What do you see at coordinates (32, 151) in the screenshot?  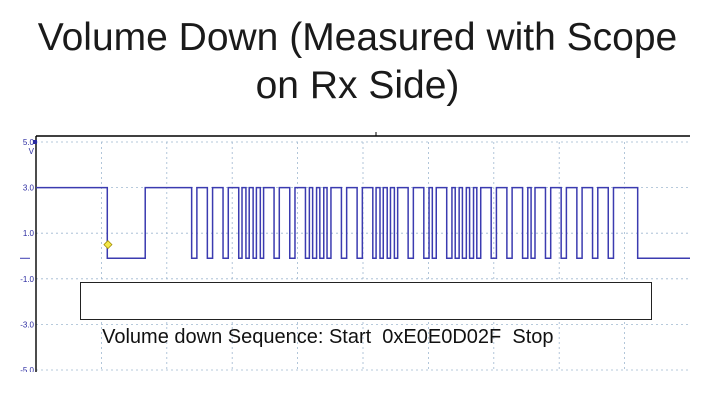 I see `y-unit-label: V` at bounding box center [32, 151].